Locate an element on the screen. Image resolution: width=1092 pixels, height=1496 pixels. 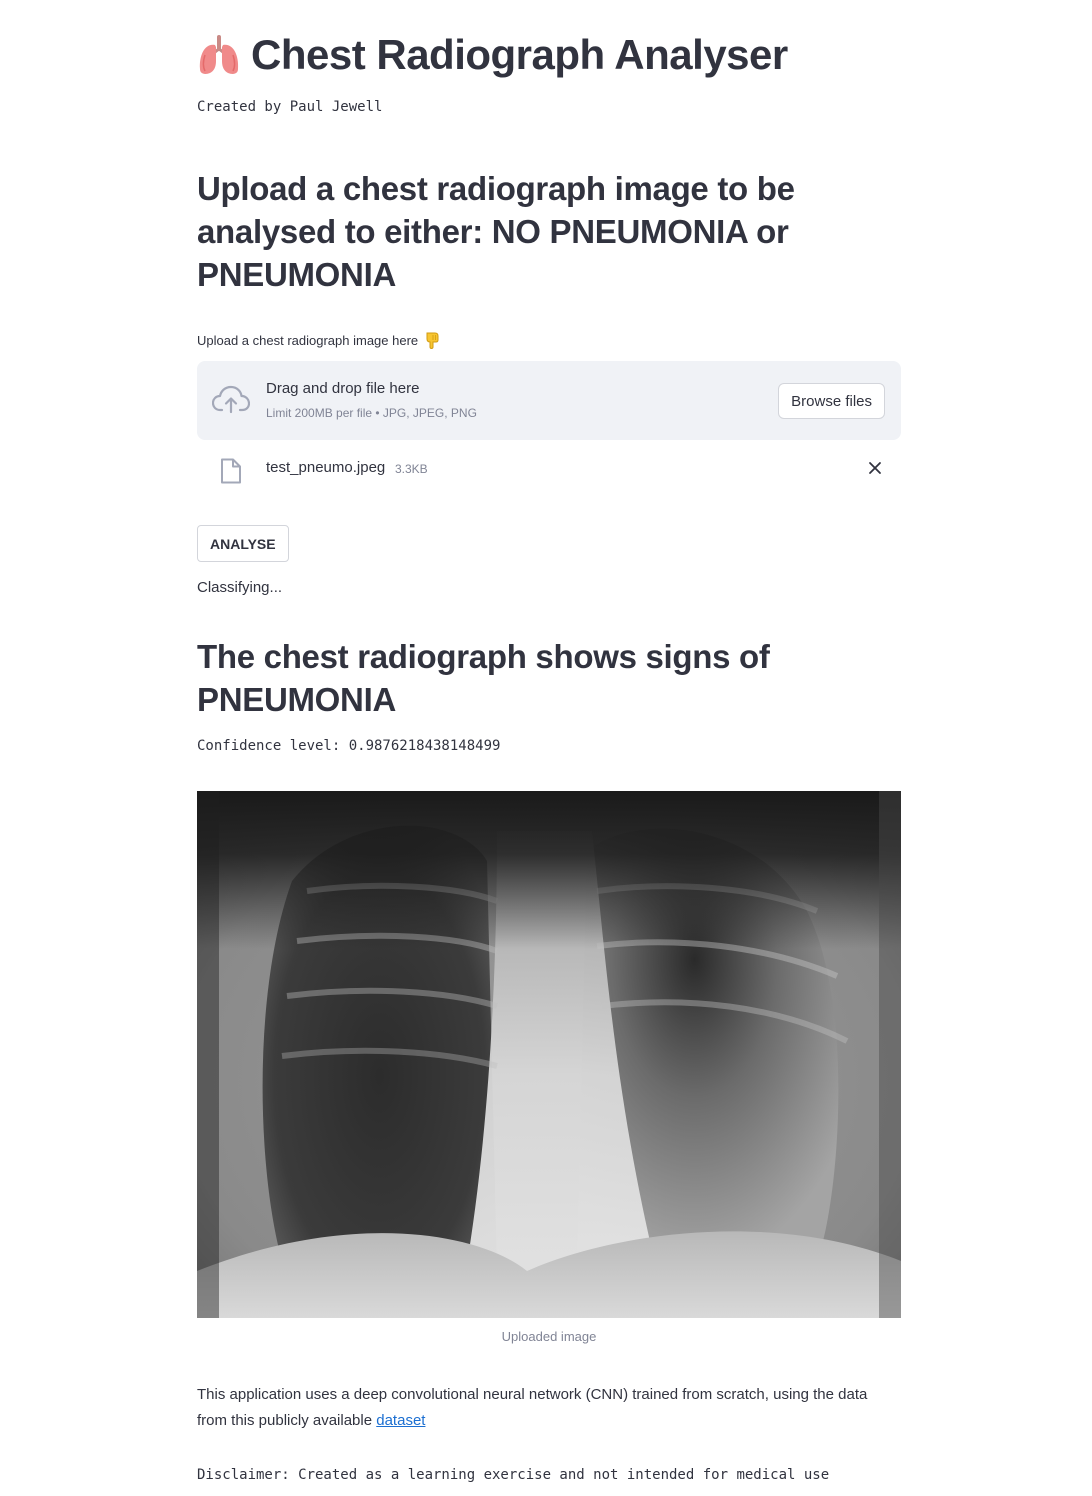
uploader-label: Upload a chest radiograph image here is located at coordinates (318, 340).